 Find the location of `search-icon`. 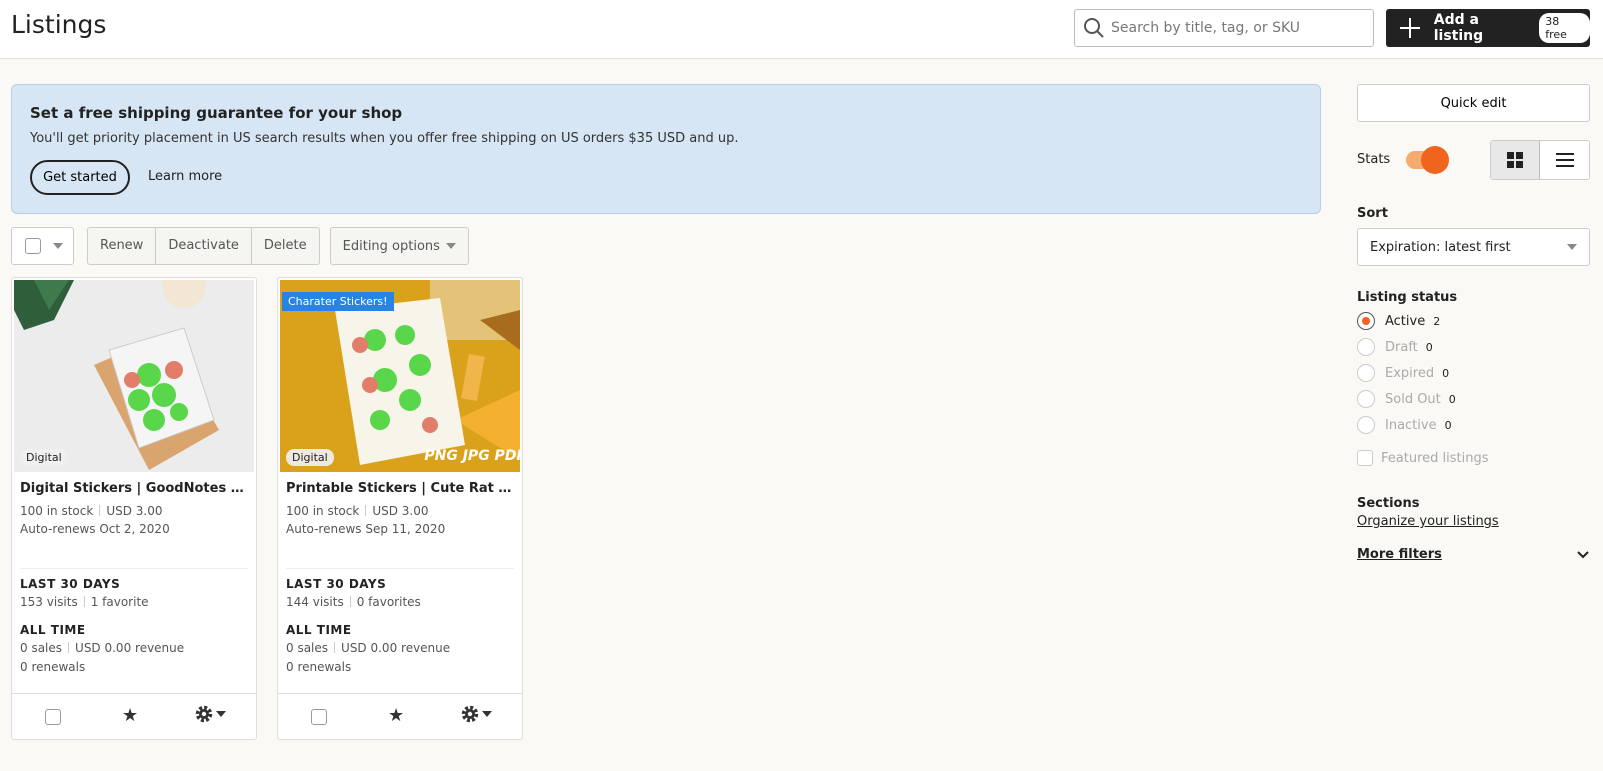

search-icon is located at coordinates (1094, 28).